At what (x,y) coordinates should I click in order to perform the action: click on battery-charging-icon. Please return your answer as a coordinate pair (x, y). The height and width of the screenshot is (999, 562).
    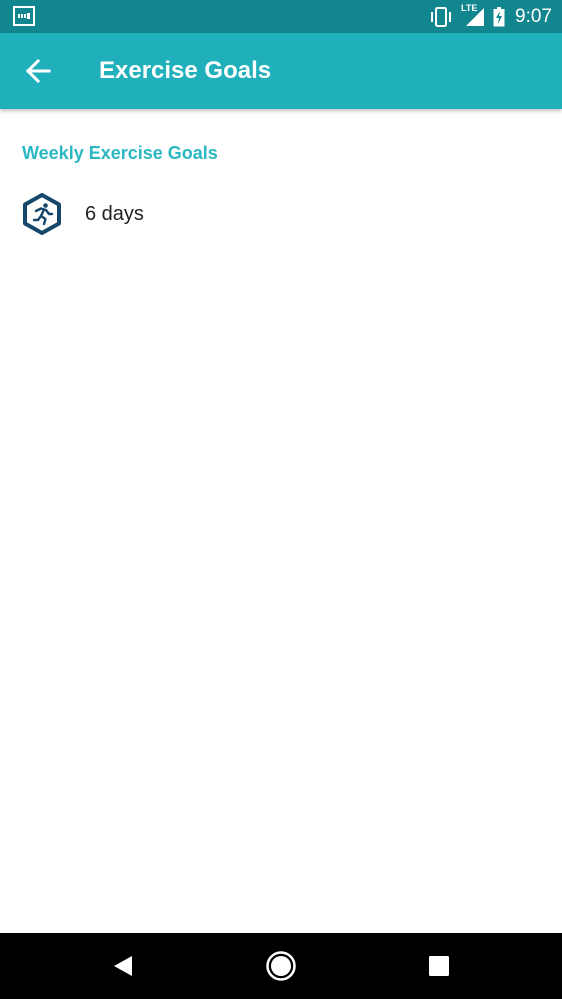
    Looking at the image, I should click on (499, 16).